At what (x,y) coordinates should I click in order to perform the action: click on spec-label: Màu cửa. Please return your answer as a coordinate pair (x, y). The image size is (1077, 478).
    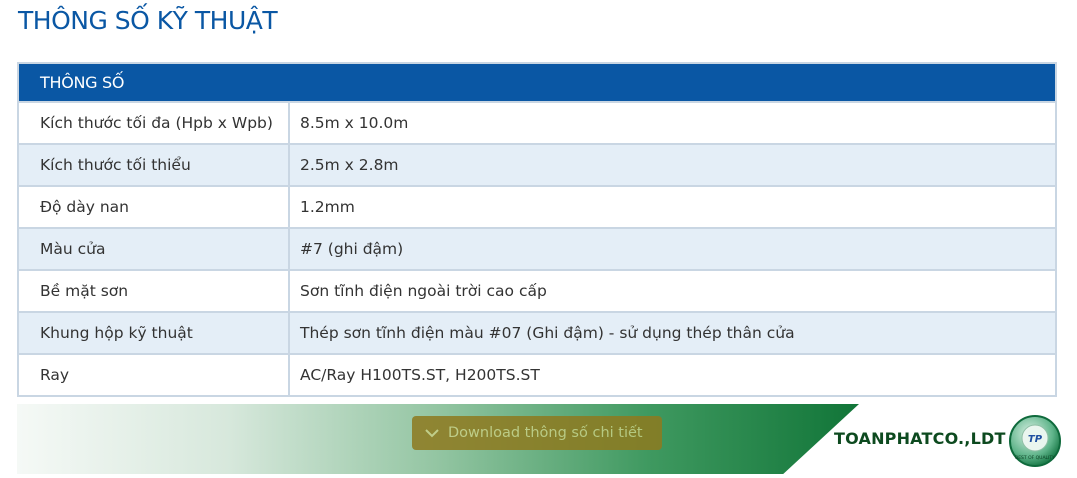
    Looking at the image, I should click on (154, 248).